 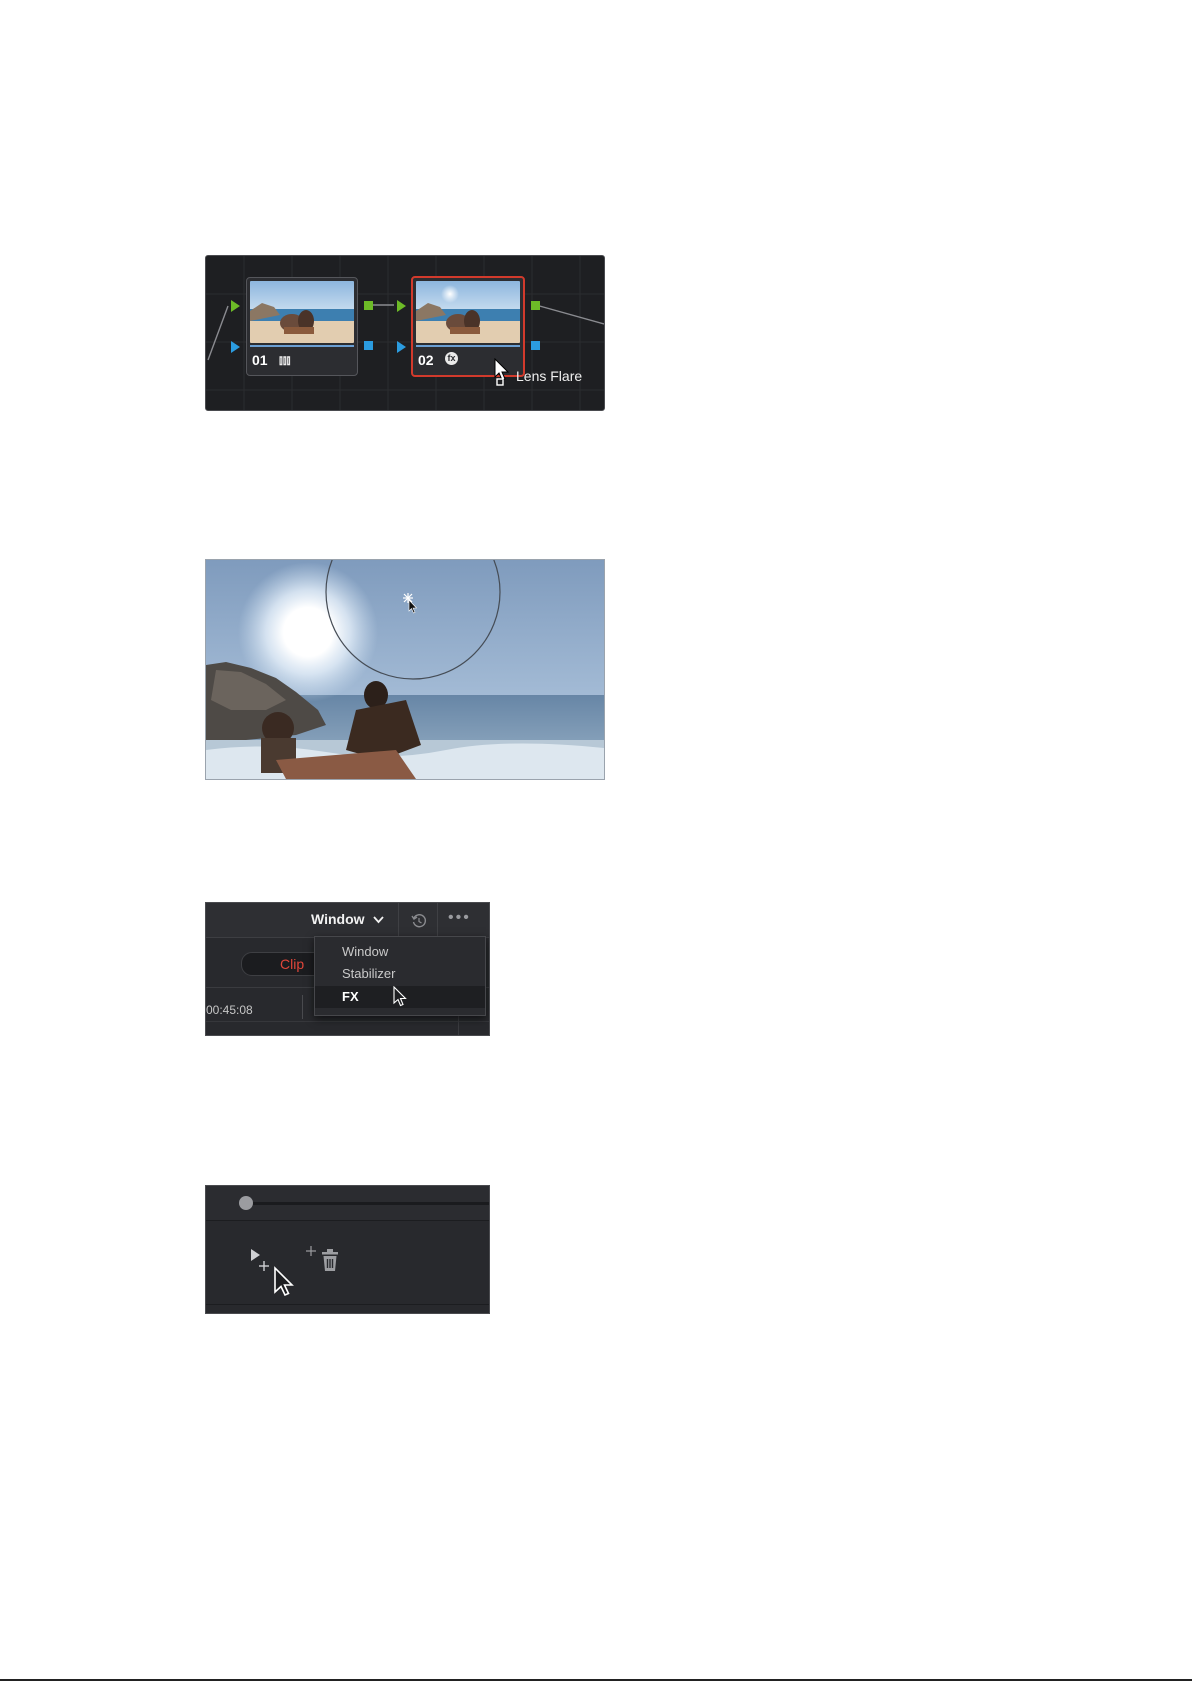 I want to click on node-01-key-output-port, so click(x=368, y=345).